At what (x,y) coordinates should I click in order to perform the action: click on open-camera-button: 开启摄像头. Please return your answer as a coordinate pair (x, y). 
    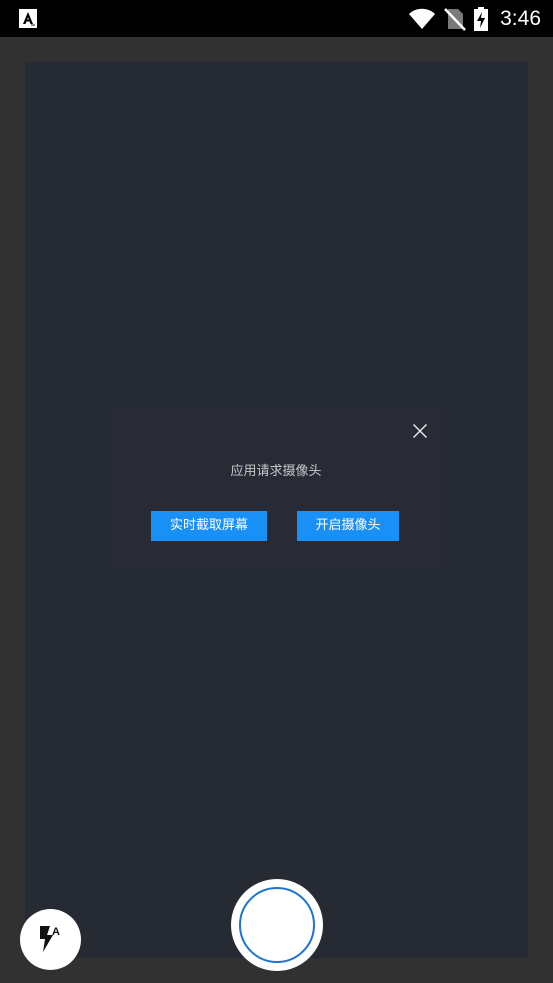
    Looking at the image, I should click on (348, 526).